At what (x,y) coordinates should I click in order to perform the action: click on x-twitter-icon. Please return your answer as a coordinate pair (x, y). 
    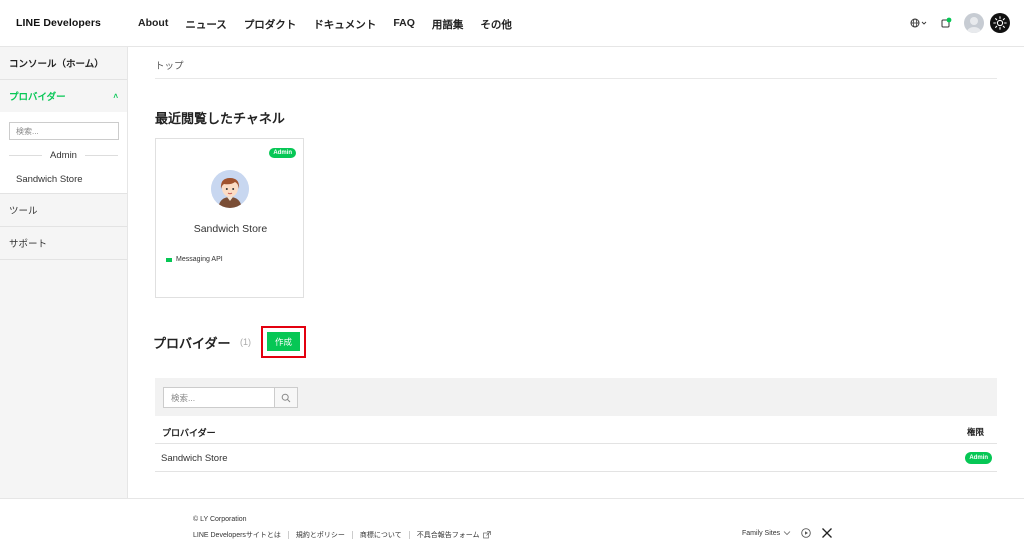
    Looking at the image, I should click on (827, 533).